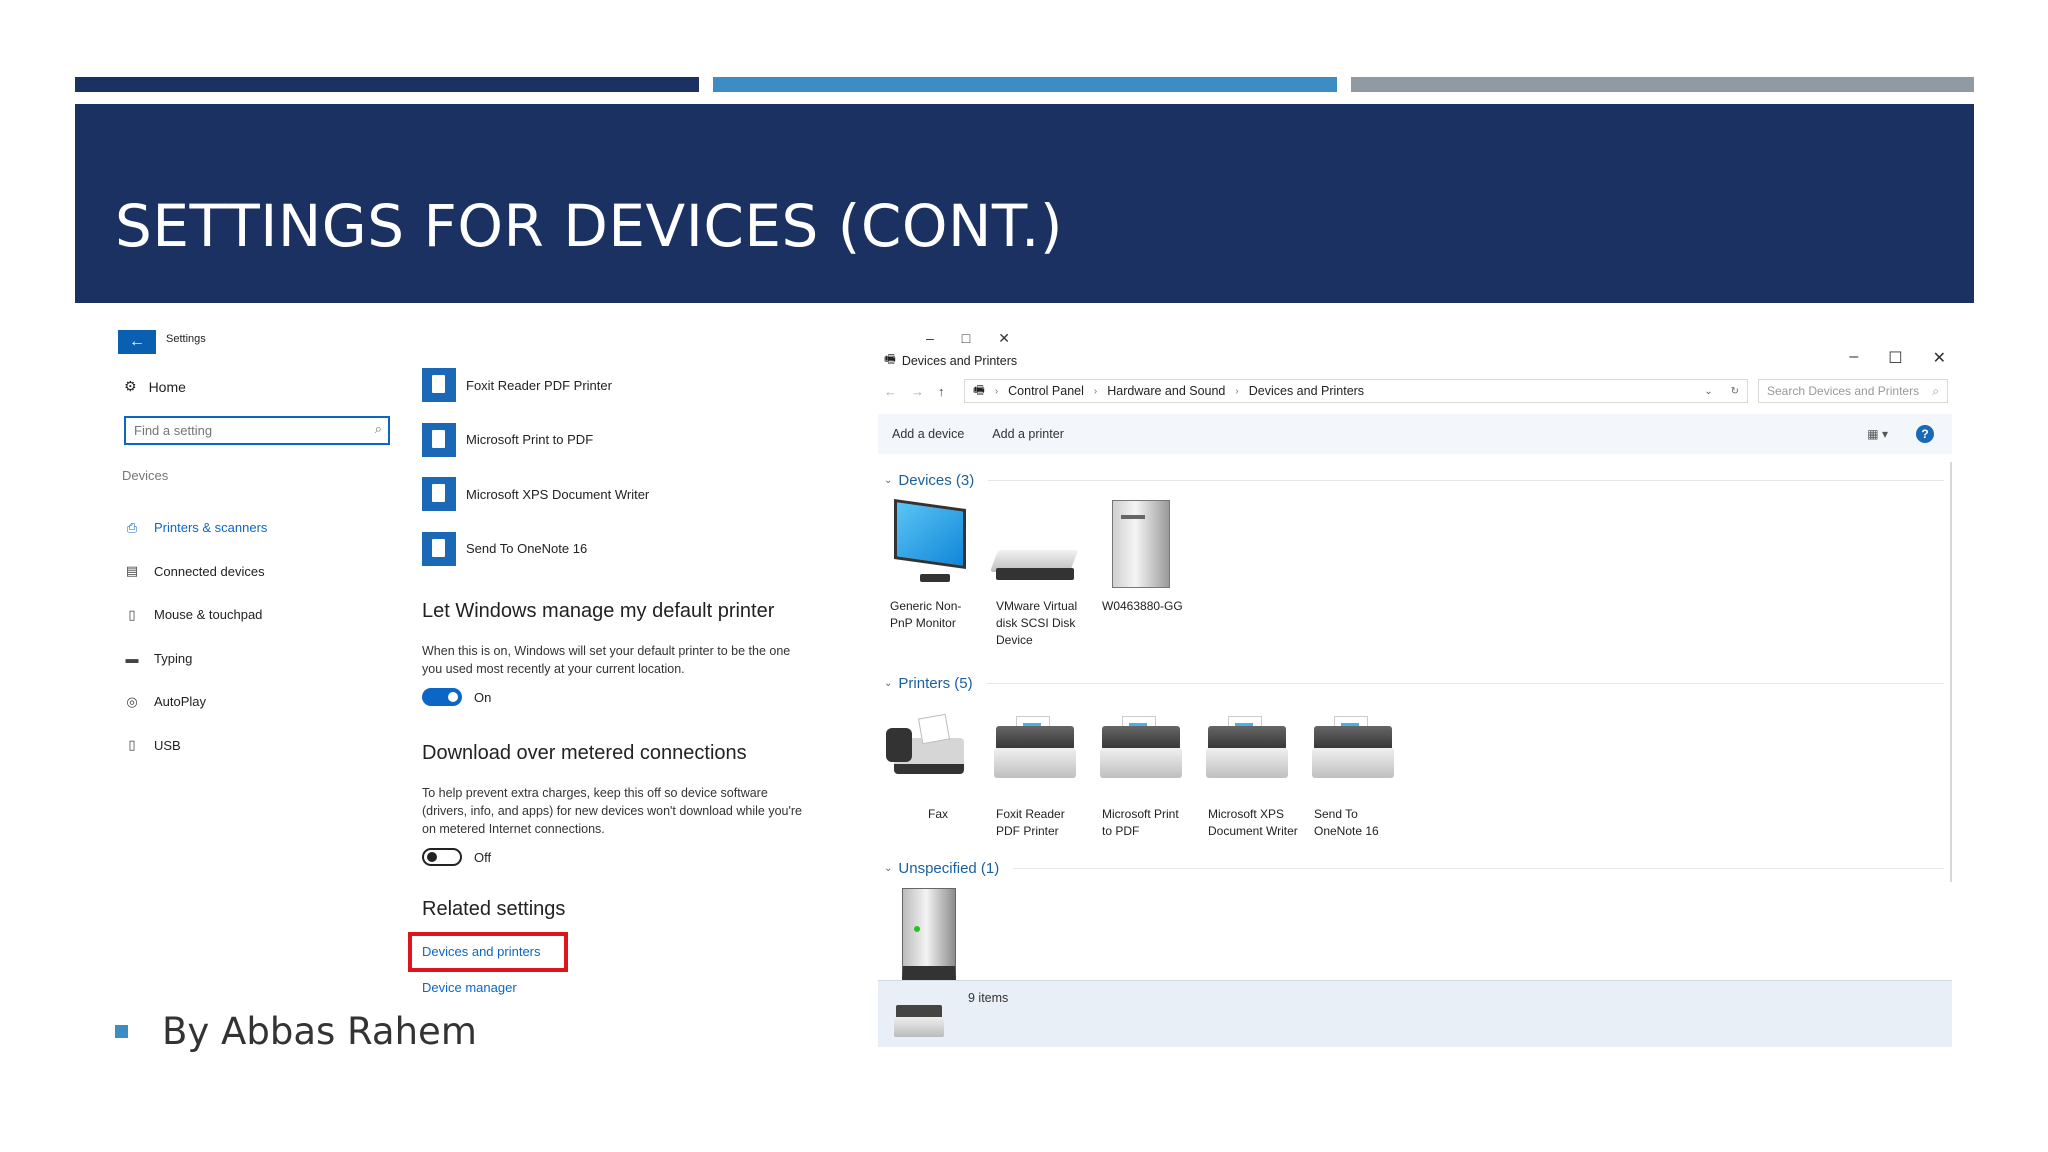  What do you see at coordinates (1843, 391) in the screenshot?
I see `devices-search-placeholder: Search Devices and Printers` at bounding box center [1843, 391].